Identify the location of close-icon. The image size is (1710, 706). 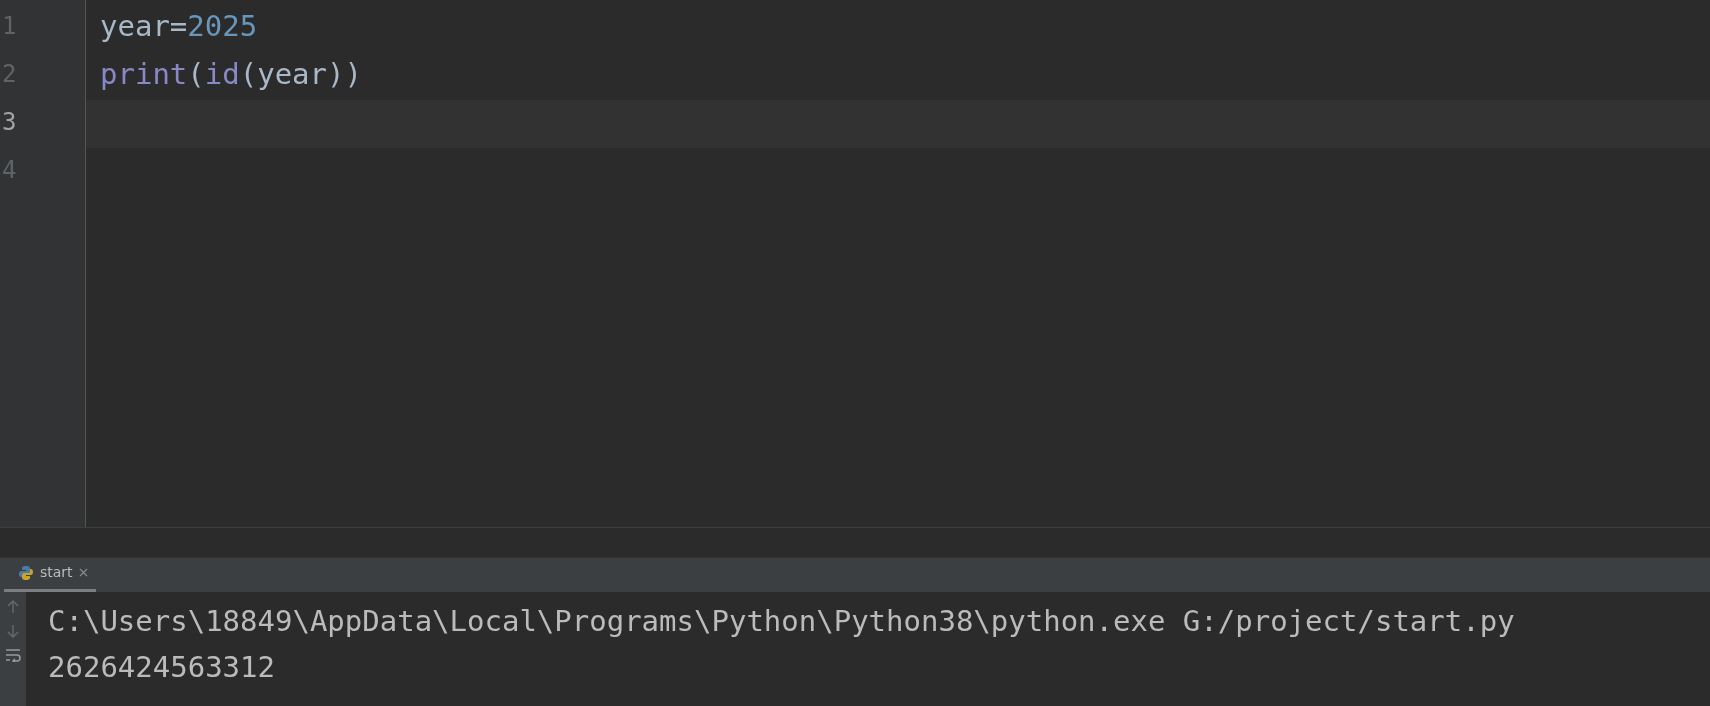
(83, 572).